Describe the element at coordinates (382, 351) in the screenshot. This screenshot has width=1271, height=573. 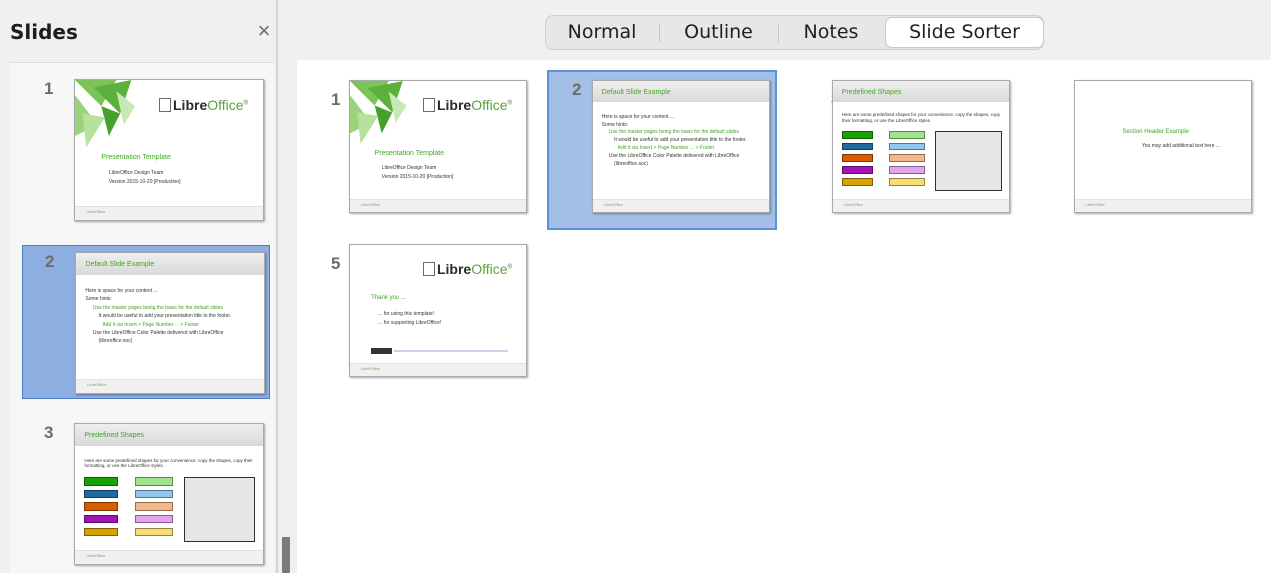
I see `license-badge-icon` at that location.